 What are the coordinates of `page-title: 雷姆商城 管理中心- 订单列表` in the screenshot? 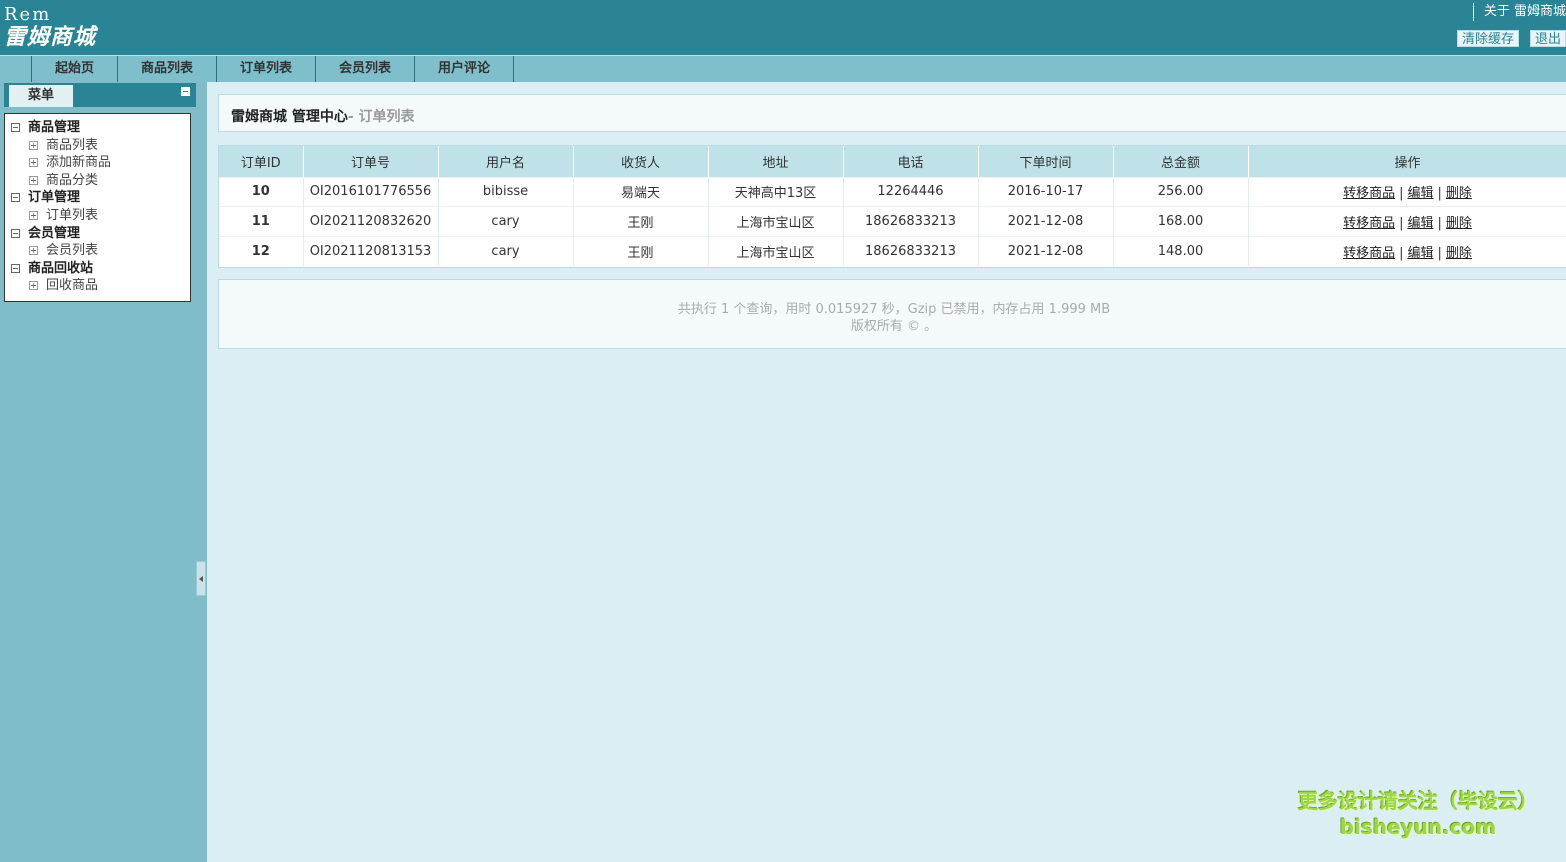 It's located at (323, 116).